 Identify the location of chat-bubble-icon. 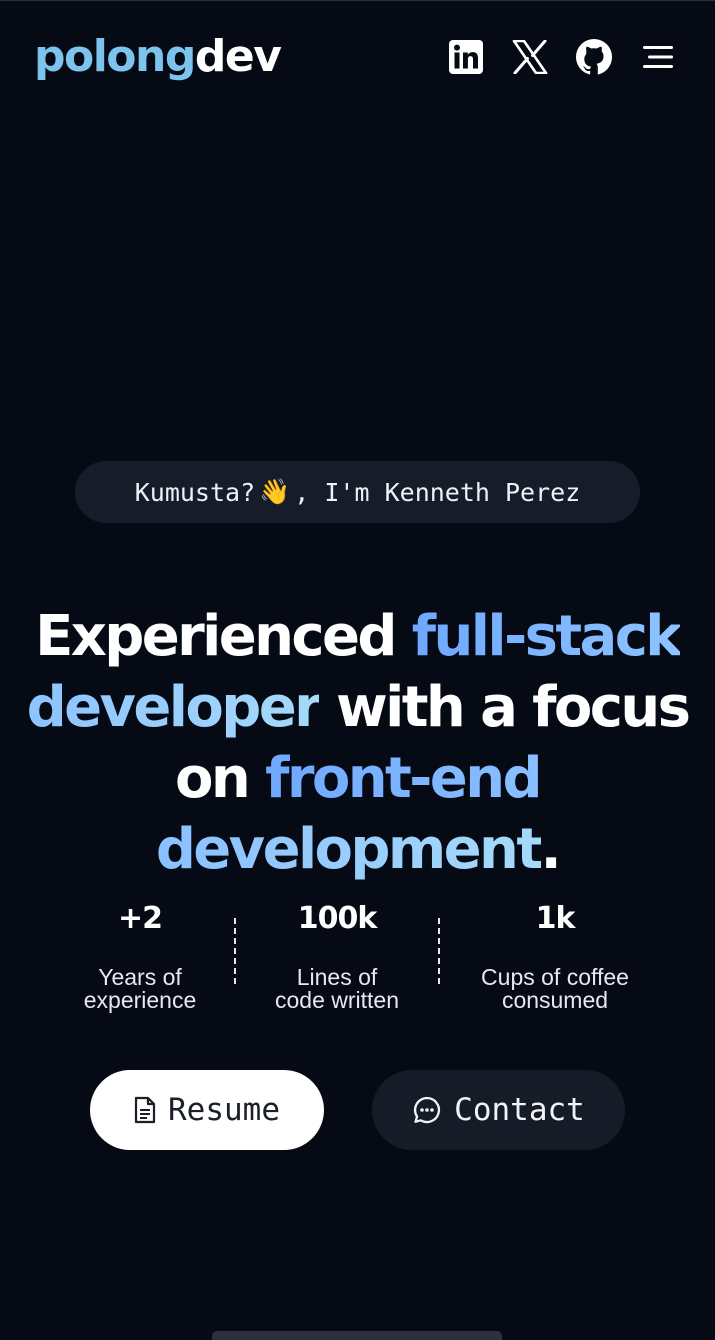
(427, 1110).